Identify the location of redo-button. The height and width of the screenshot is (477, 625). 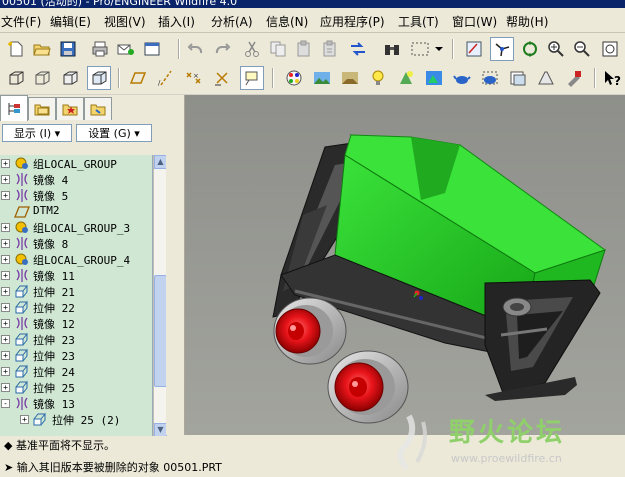
(222, 49).